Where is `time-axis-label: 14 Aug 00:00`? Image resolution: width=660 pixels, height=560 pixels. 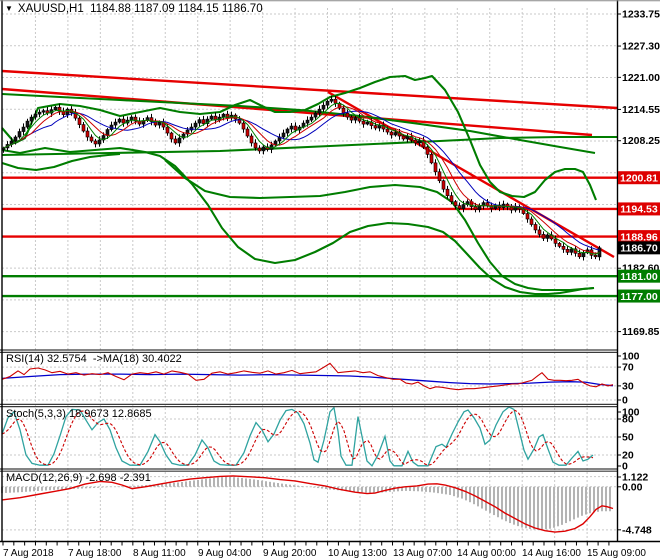
time-axis-label: 14 Aug 00:00 is located at coordinates (486, 553).